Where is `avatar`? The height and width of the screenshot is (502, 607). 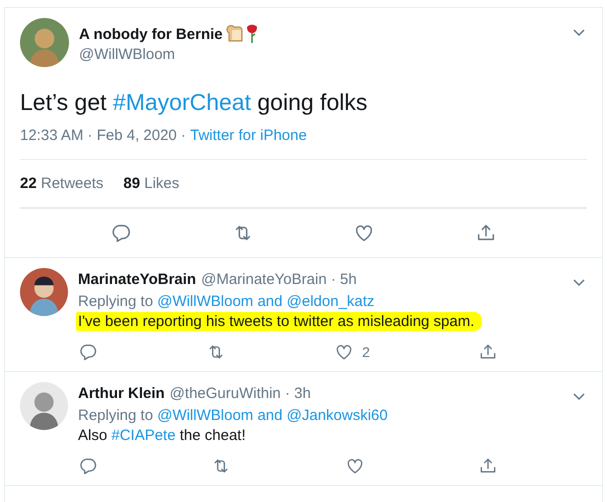
avatar is located at coordinates (44, 292).